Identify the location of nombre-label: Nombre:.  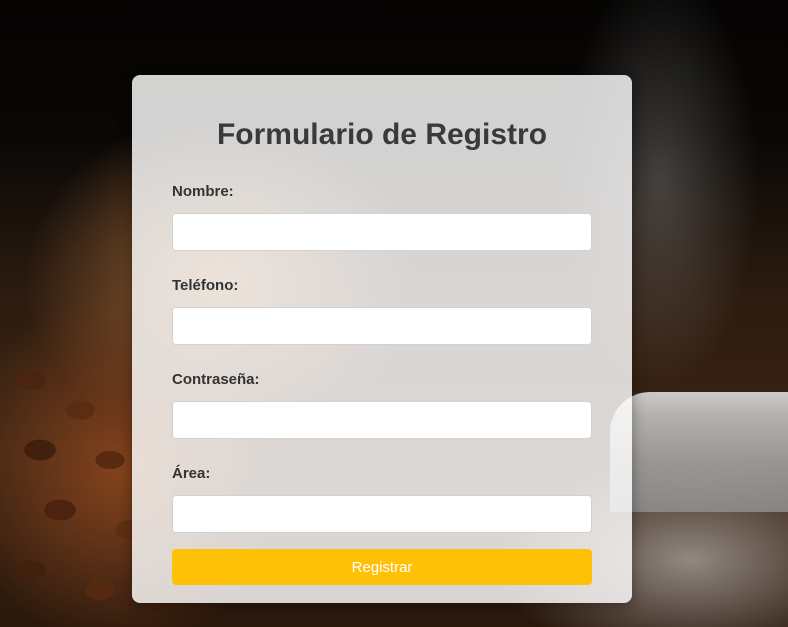
(203, 191).